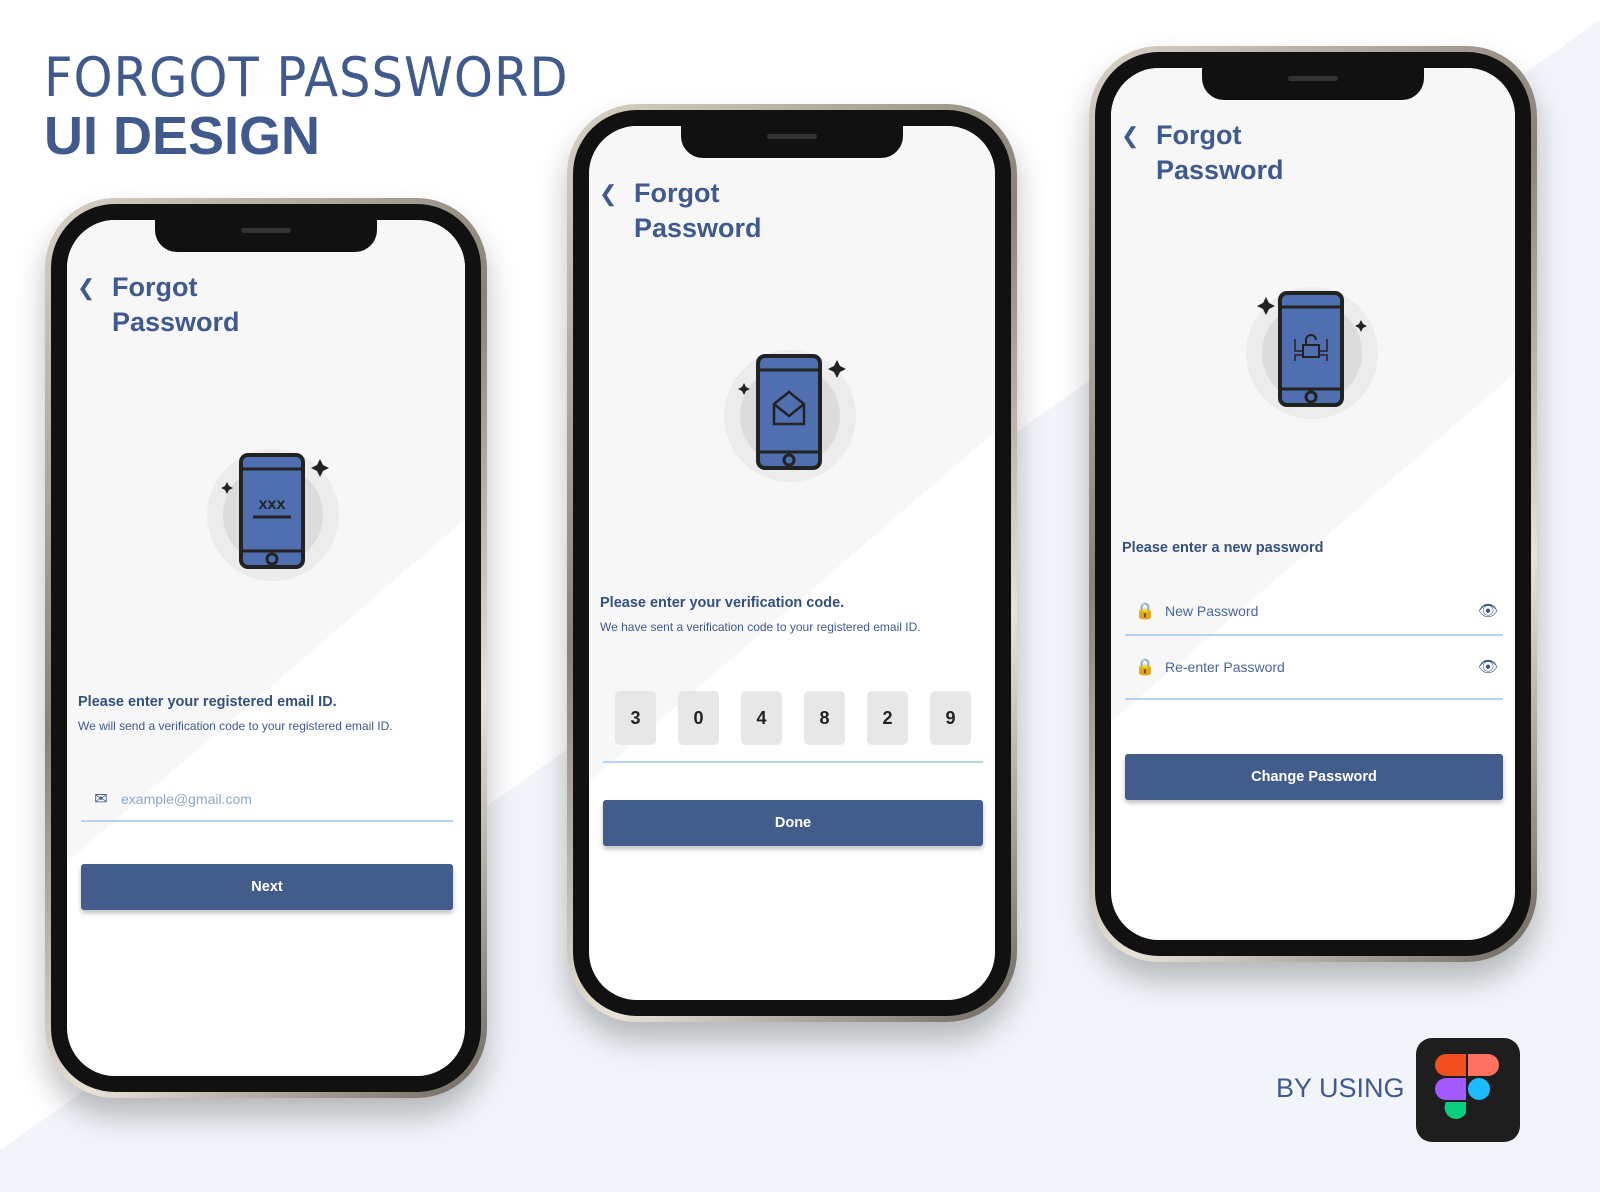 The width and height of the screenshot is (1600, 1192). What do you see at coordinates (793, 754) in the screenshot?
I see `code-underline` at bounding box center [793, 754].